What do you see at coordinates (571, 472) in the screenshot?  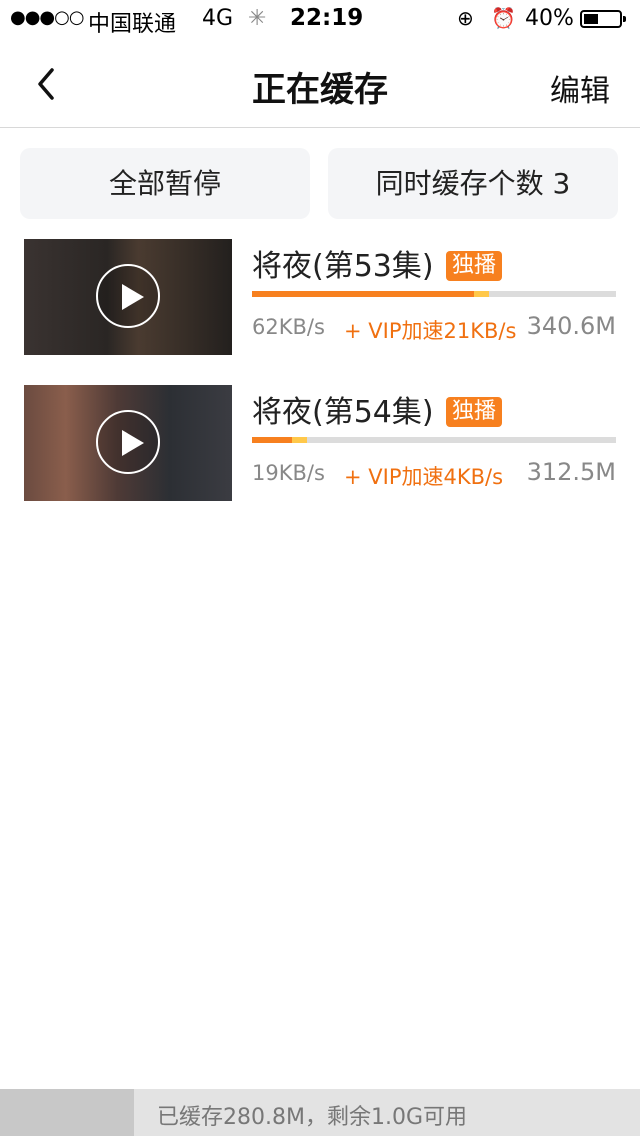 I see `file-size: 312.5M` at bounding box center [571, 472].